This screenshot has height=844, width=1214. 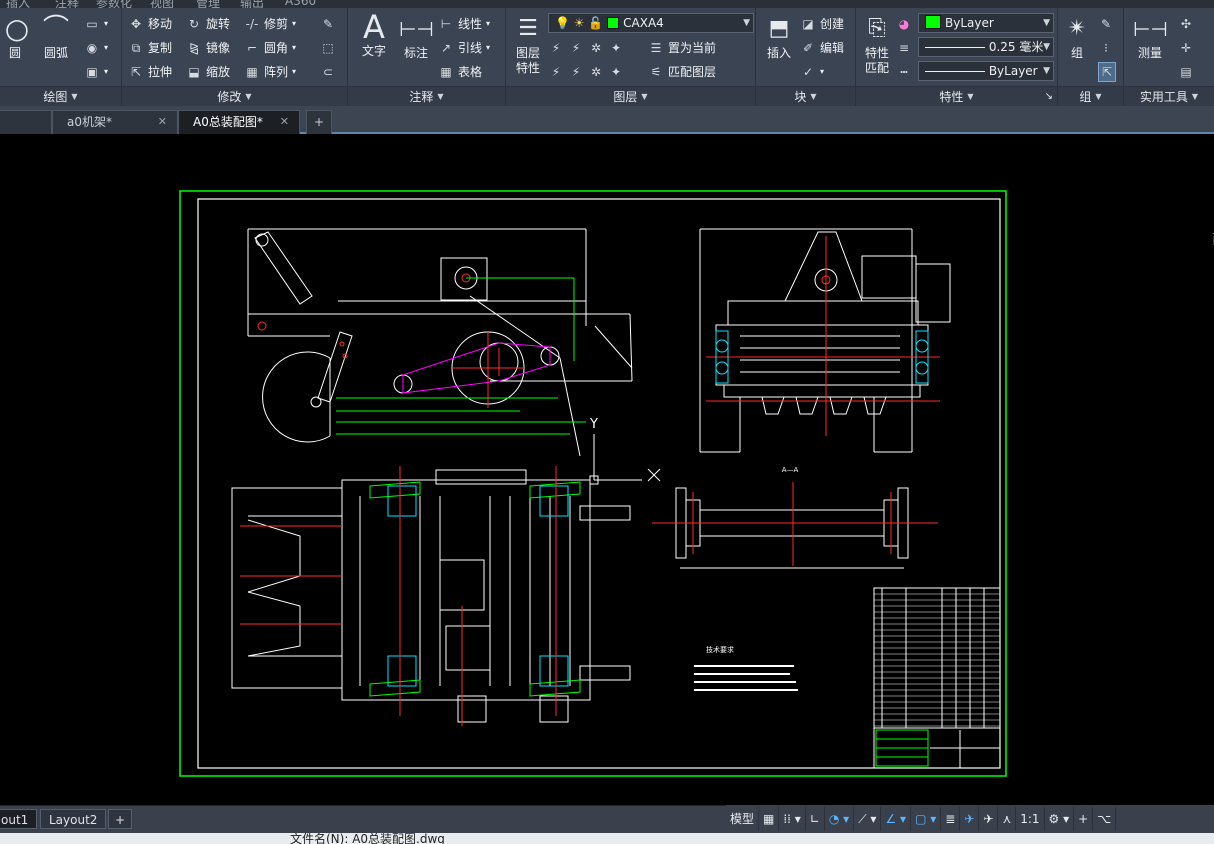 What do you see at coordinates (743, 819) in the screenshot?
I see `model-space-button: 模型` at bounding box center [743, 819].